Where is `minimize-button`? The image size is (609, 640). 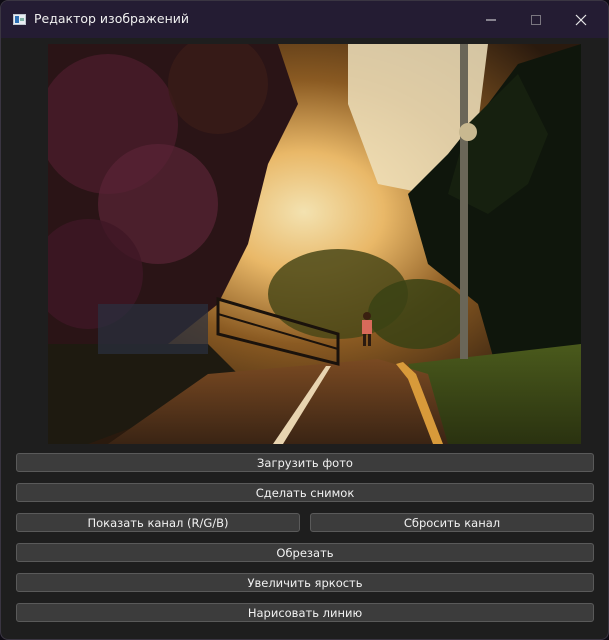 minimize-button is located at coordinates (491, 19).